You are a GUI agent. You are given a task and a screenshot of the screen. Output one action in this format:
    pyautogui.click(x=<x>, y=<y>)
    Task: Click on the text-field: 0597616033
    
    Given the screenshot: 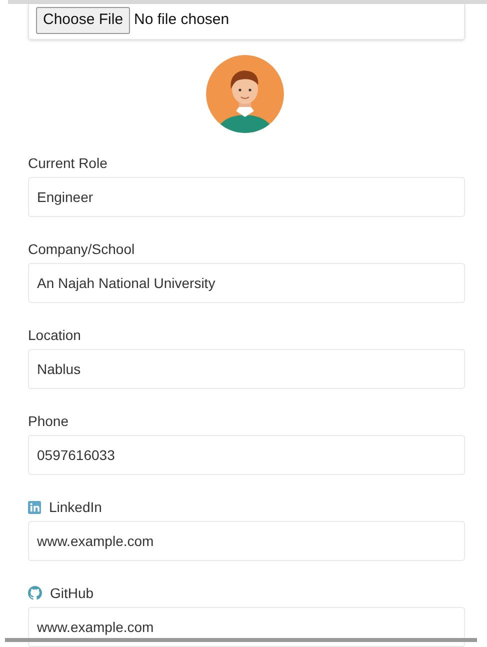 What is the action you would take?
    pyautogui.click(x=246, y=455)
    